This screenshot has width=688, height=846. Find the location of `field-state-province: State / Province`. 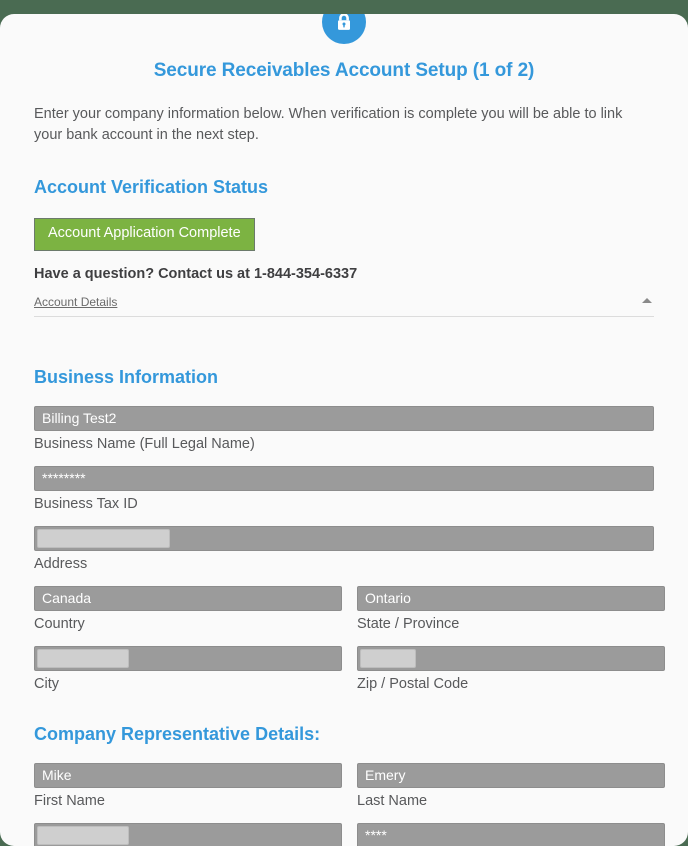

field-state-province: State / Province is located at coordinates (511, 608).